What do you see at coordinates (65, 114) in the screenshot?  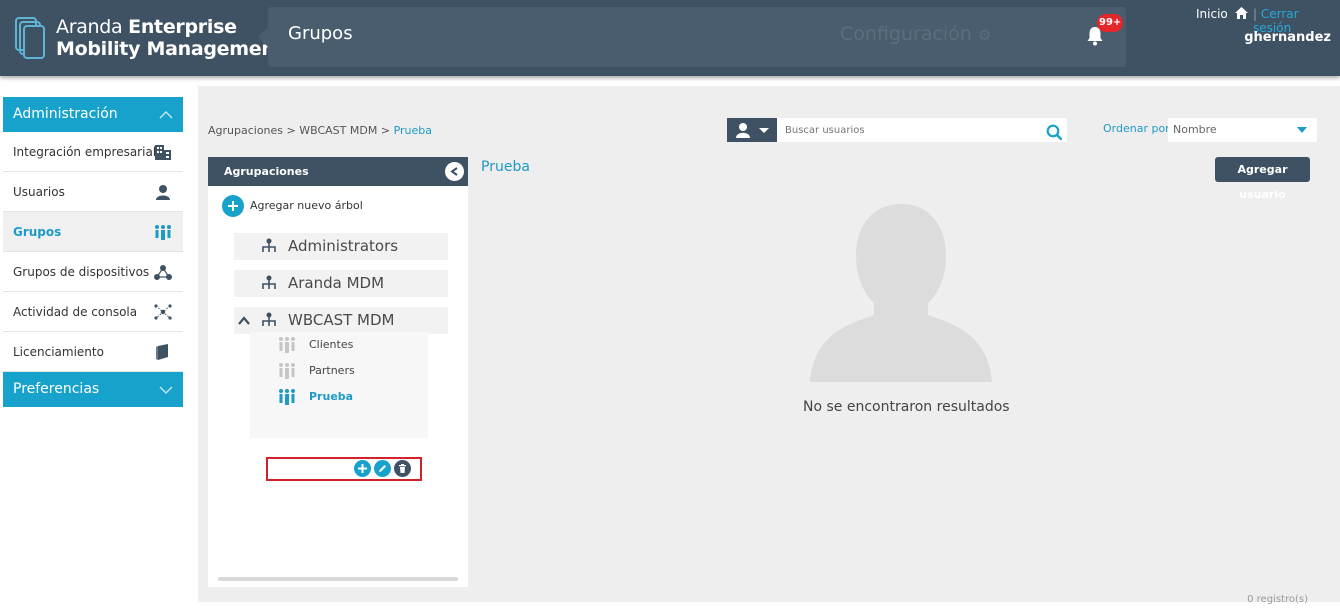 I see `sidebar-section-label: Administración` at bounding box center [65, 114].